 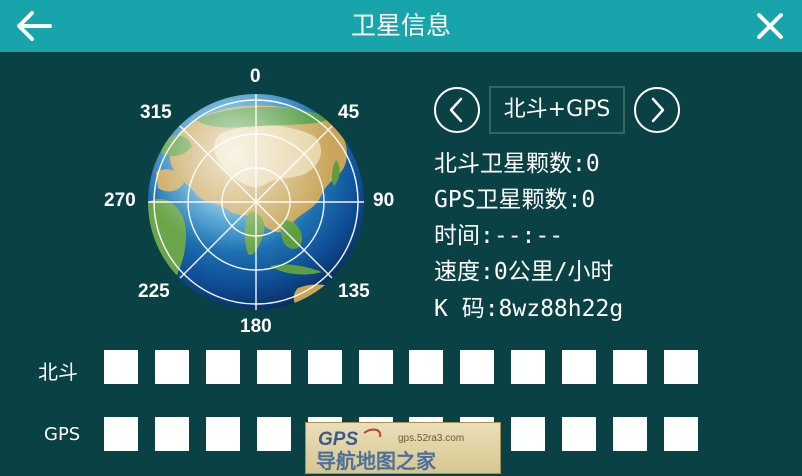 What do you see at coordinates (517, 164) in the screenshot?
I see `beidou-satellite-count: 北斗卫星颗数:0` at bounding box center [517, 164].